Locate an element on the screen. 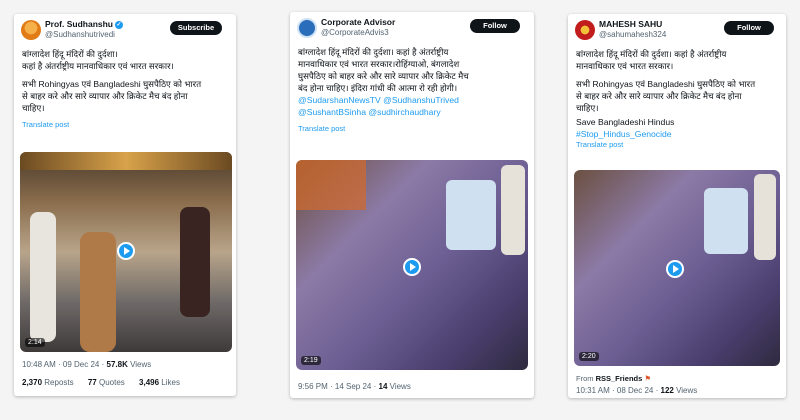  views-count: 57.8K is located at coordinates (117, 364).